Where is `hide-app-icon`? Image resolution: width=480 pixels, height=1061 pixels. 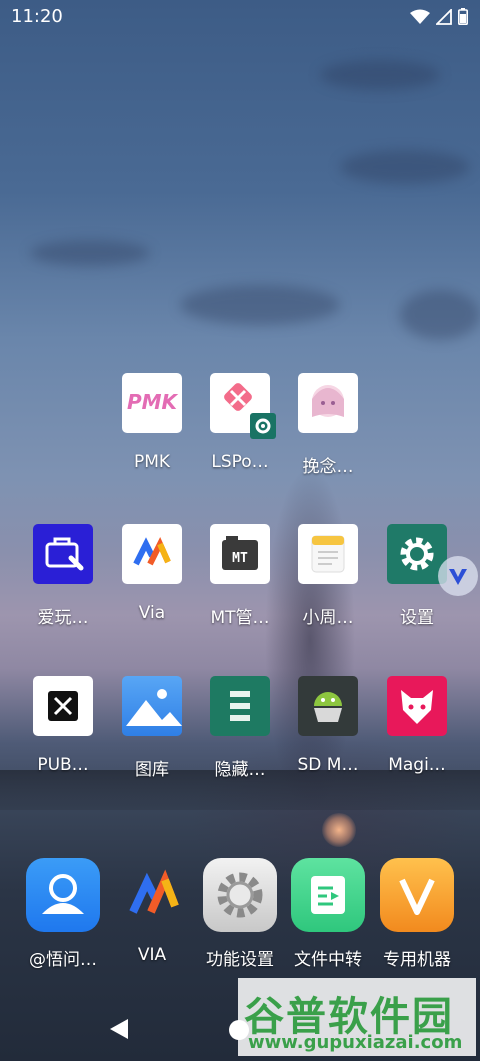 hide-app-icon is located at coordinates (240, 706).